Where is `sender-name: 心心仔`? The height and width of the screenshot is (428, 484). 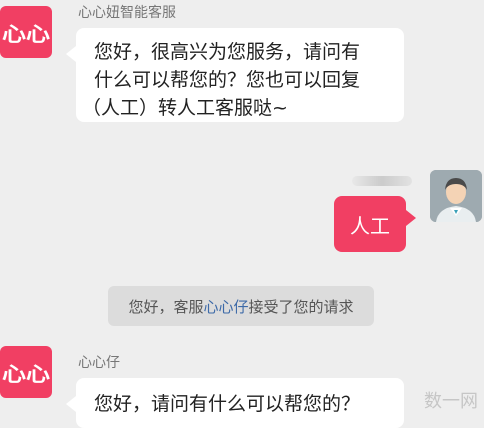 sender-name: 心心仔 is located at coordinates (99, 363).